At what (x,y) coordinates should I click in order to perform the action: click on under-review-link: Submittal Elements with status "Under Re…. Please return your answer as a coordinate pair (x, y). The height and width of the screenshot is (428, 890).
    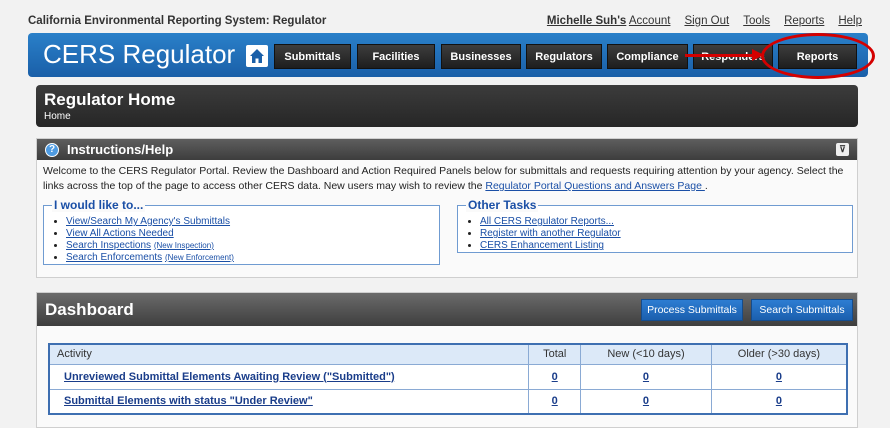
    Looking at the image, I should click on (188, 401).